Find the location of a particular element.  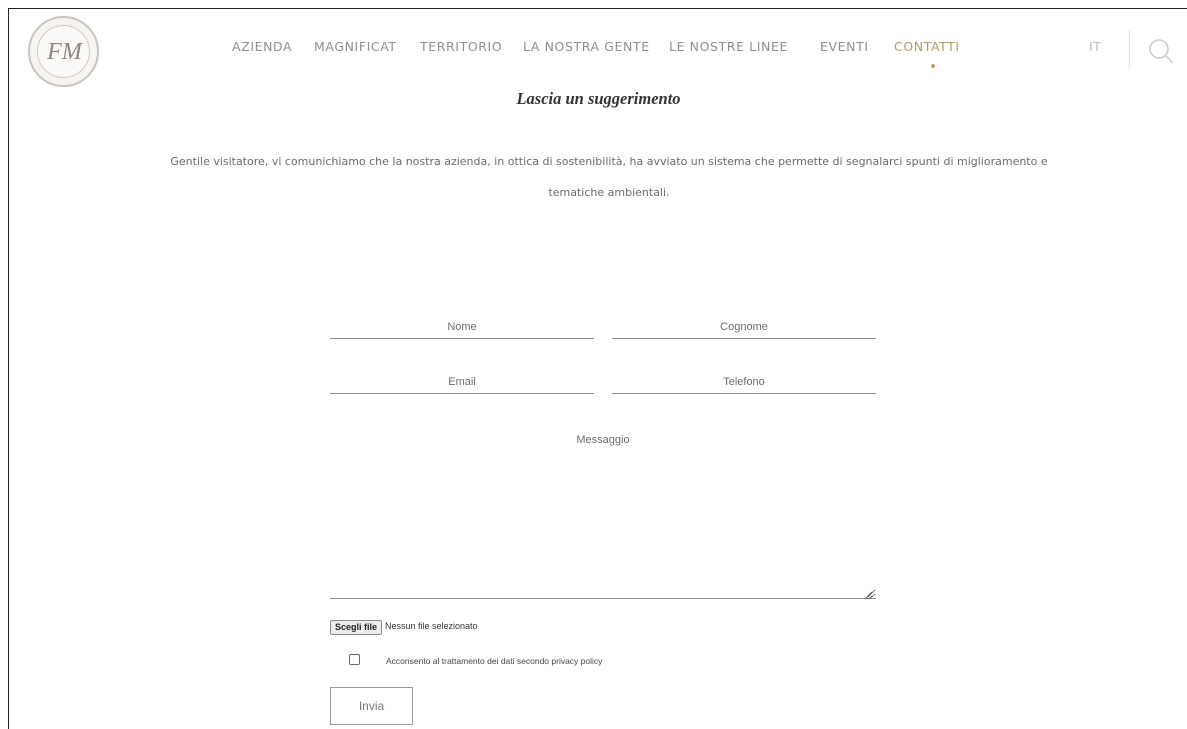

nav-item-magnificat: MAGNIFICAT is located at coordinates (355, 46).